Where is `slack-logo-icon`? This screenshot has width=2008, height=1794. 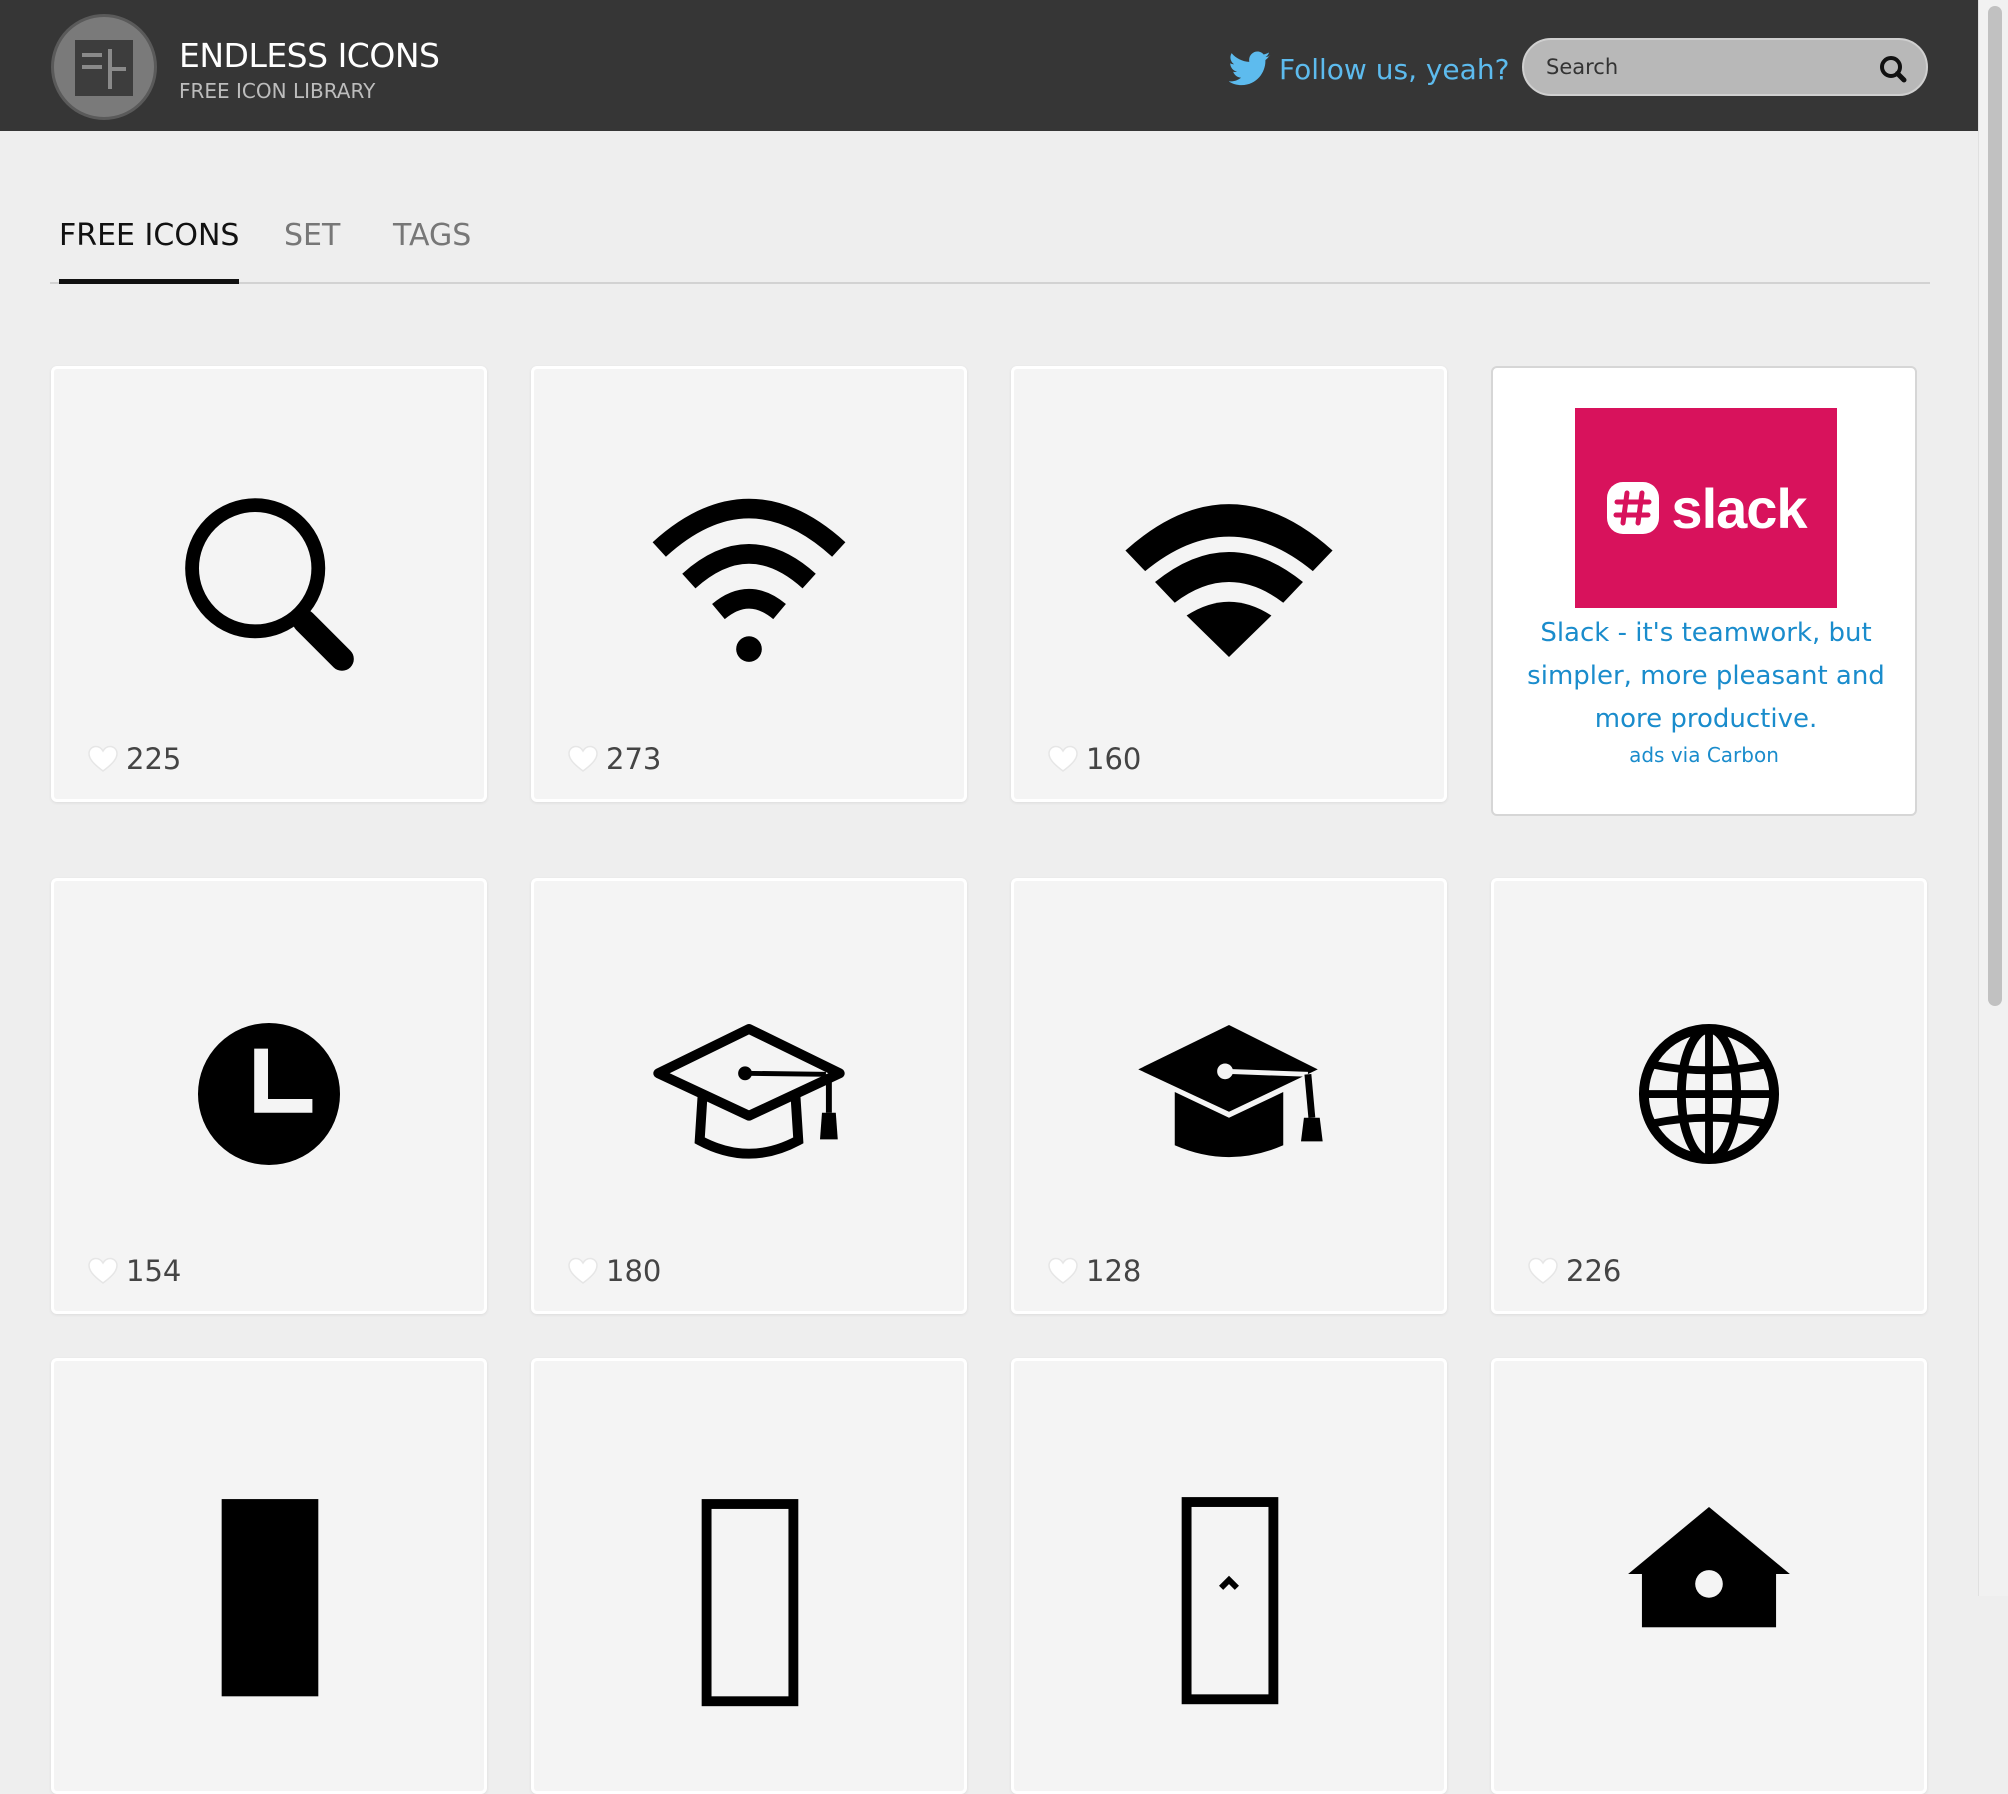
slack-logo-icon is located at coordinates (1633, 508).